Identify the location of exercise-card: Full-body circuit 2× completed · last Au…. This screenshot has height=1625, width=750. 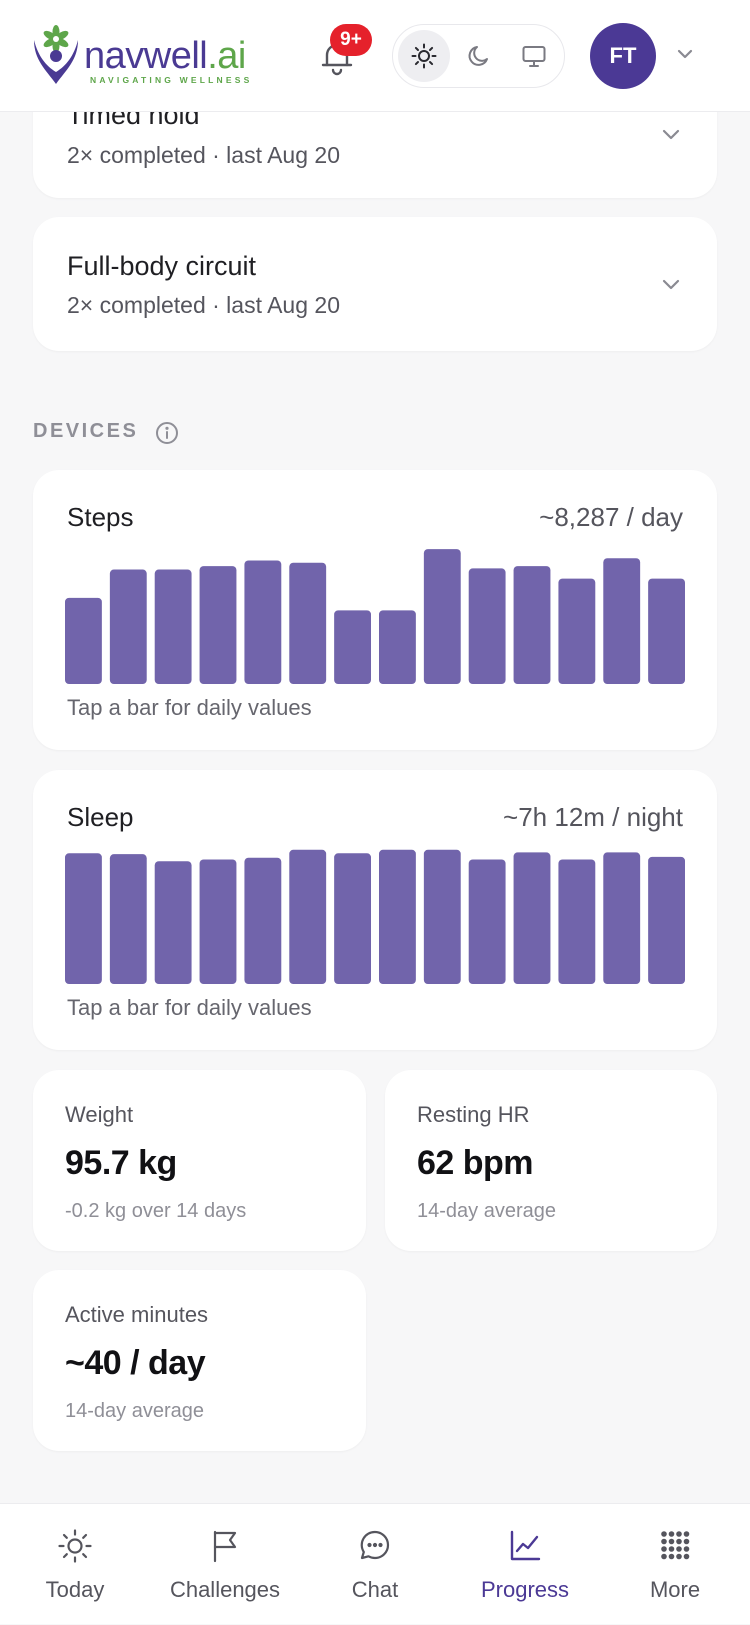
(375, 284).